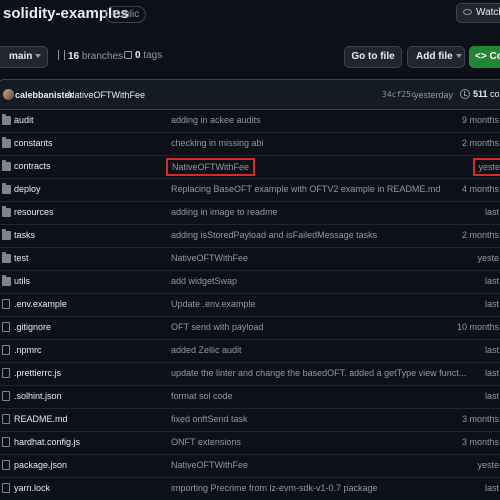  What do you see at coordinates (494, 56) in the screenshot?
I see `code-label: Co` at bounding box center [494, 56].